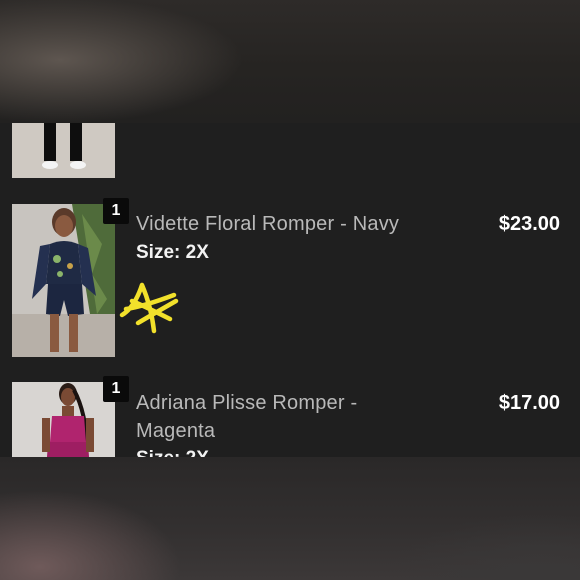 The width and height of the screenshot is (580, 580). I want to click on adriana-romper-photo, so click(63, 419).